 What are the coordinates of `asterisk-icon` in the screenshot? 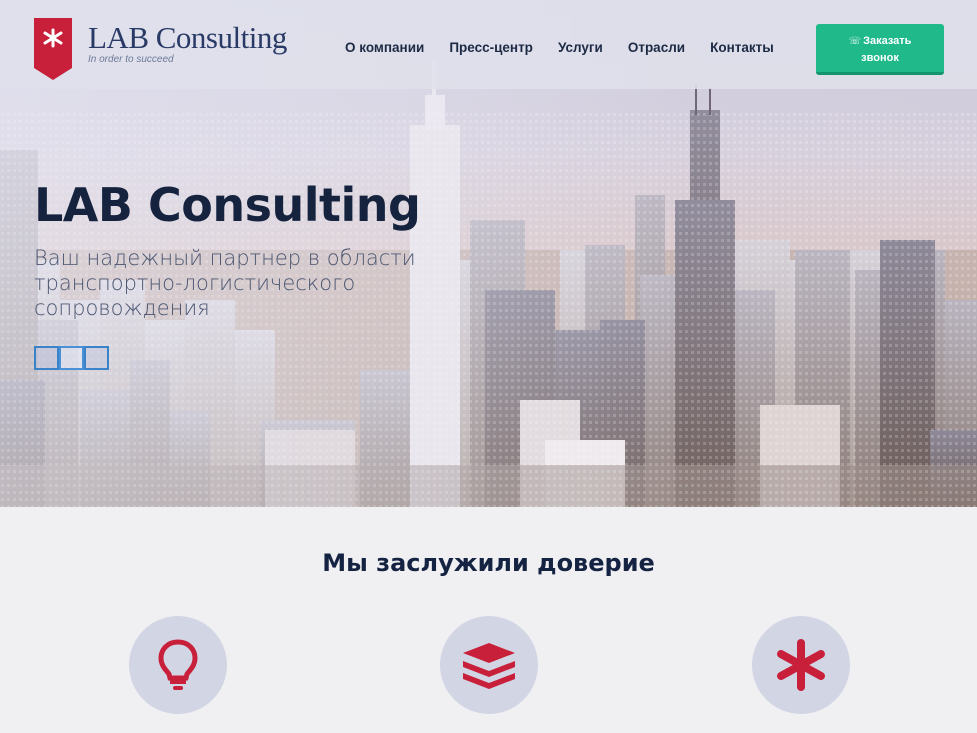 It's located at (801, 665).